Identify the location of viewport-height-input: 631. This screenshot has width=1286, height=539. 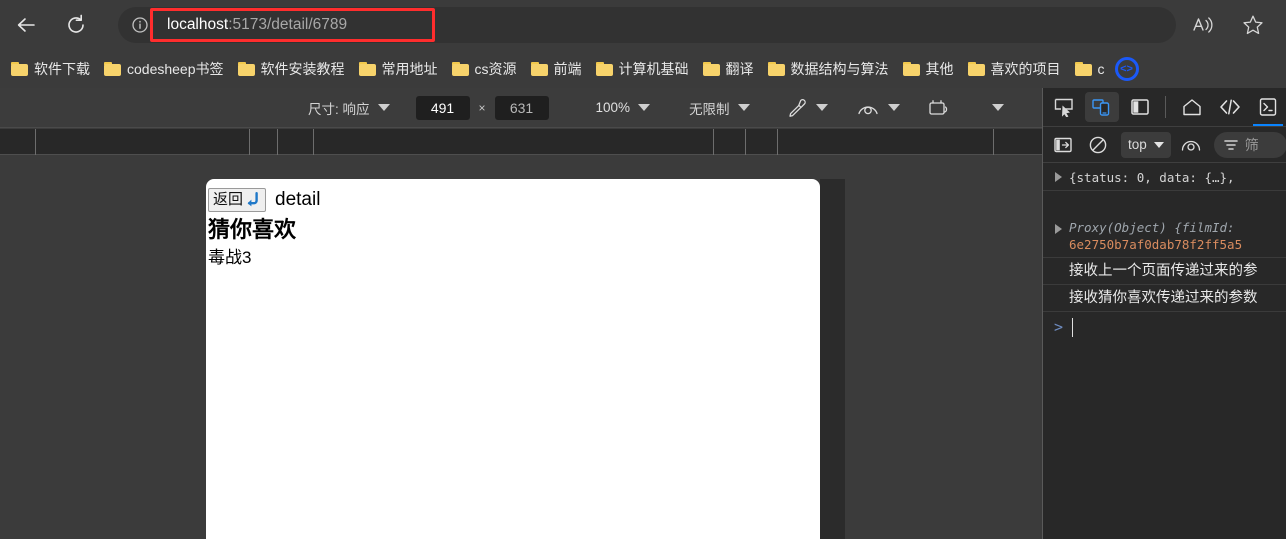
(521, 107).